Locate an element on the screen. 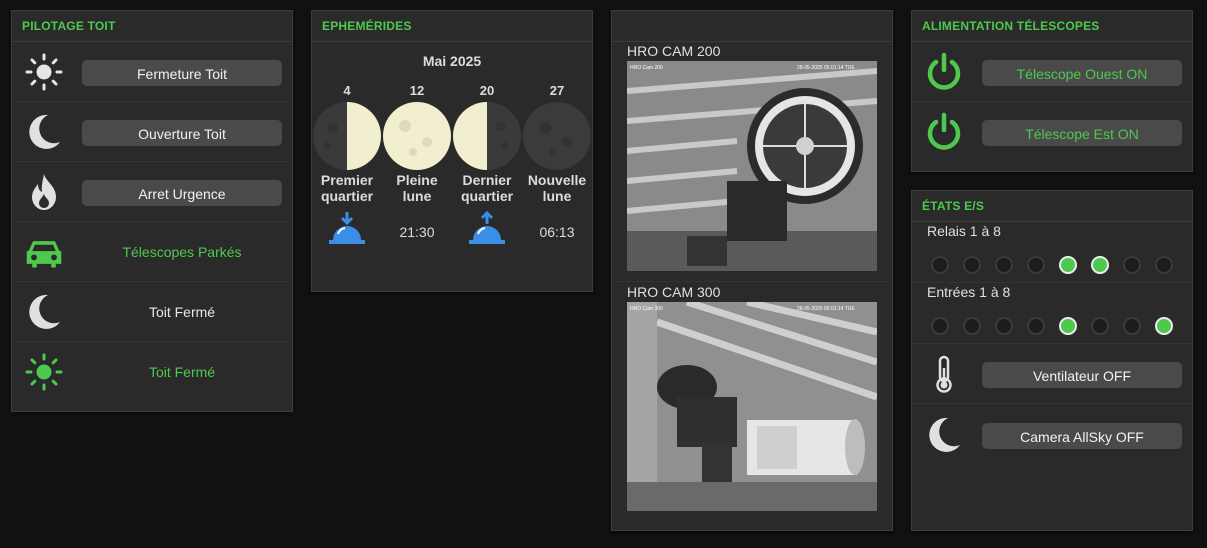  phase-name-line1: Premier is located at coordinates (347, 180).